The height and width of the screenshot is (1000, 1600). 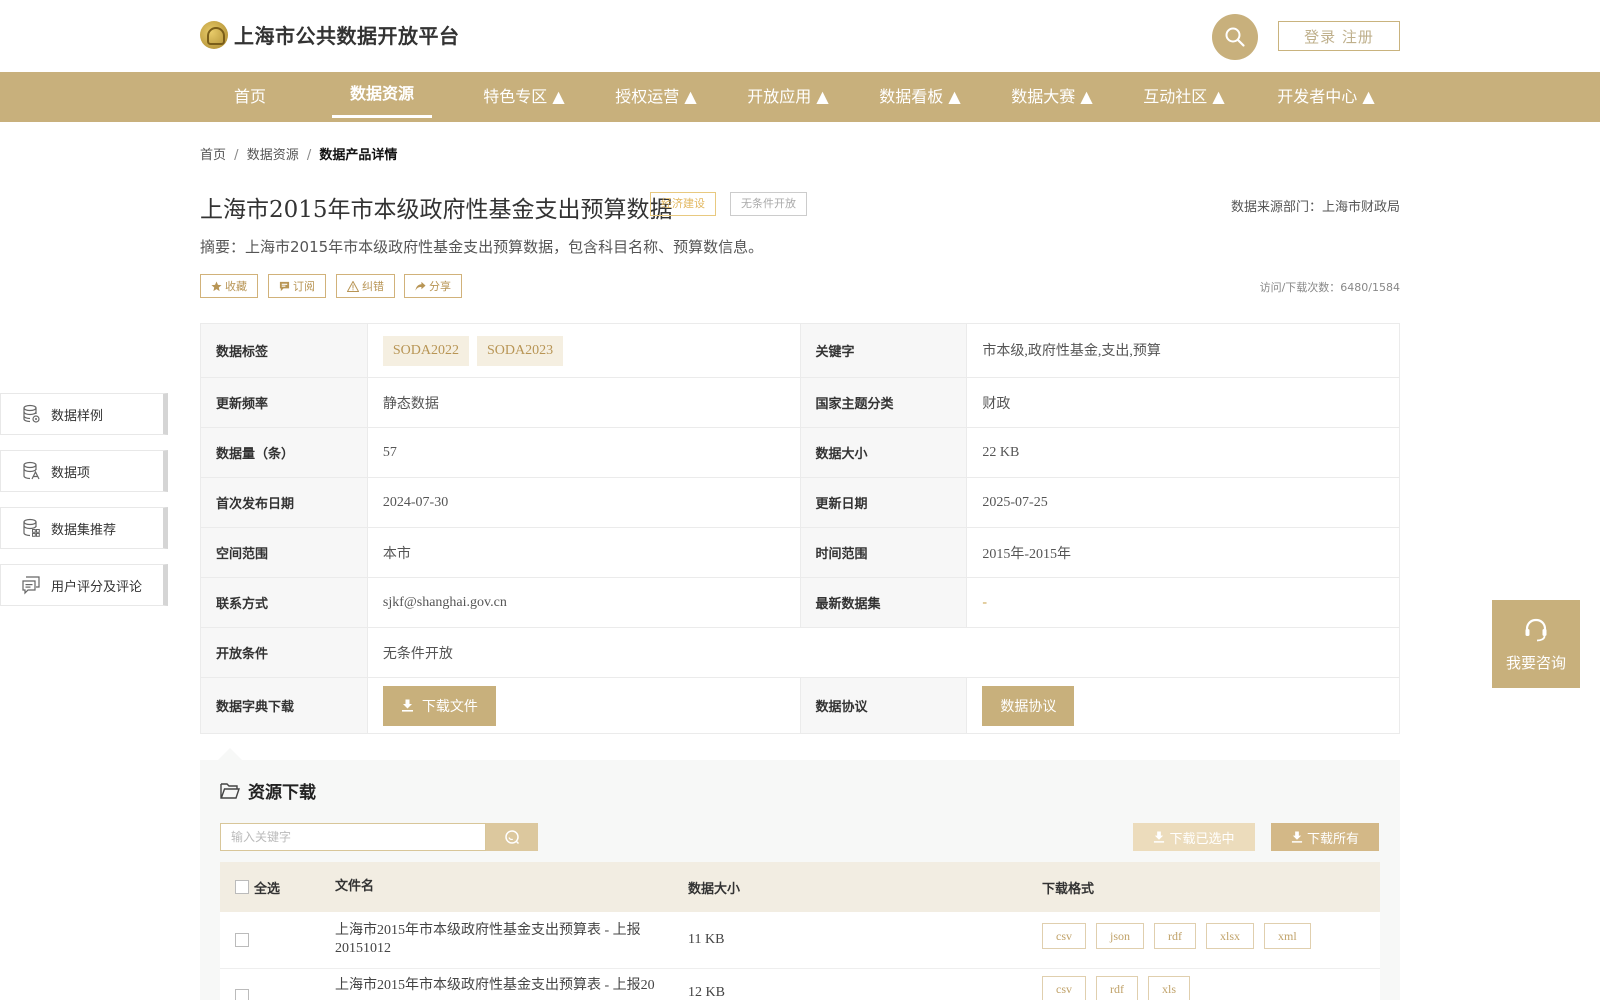 I want to click on share-button: 分享, so click(x=433, y=286).